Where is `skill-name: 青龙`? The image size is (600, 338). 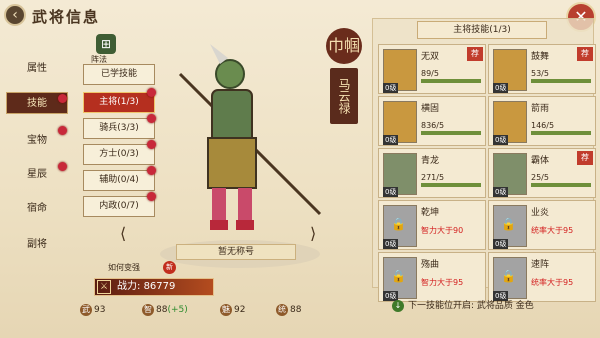
skill-name: 青龙 is located at coordinates (430, 161).